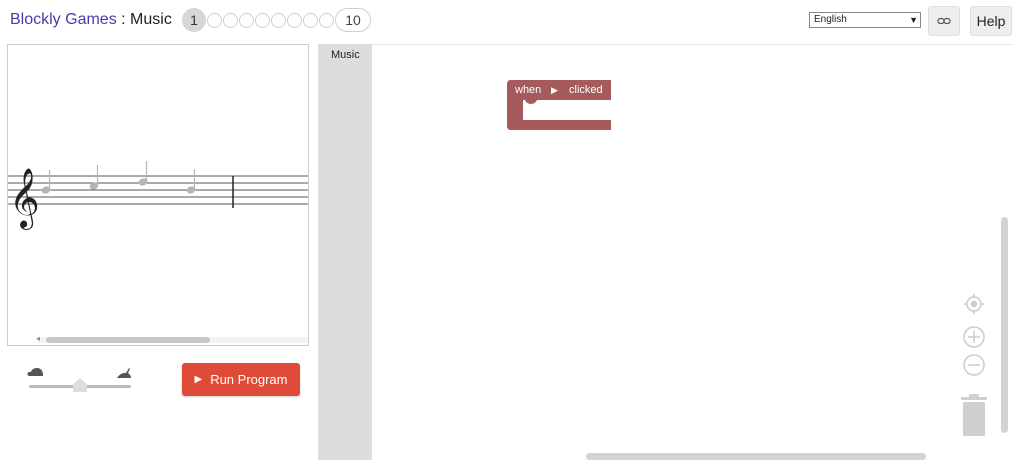 The width and height of the screenshot is (1012, 460). Describe the element at coordinates (118, 177) in the screenshot. I see `ghost-notes` at that location.